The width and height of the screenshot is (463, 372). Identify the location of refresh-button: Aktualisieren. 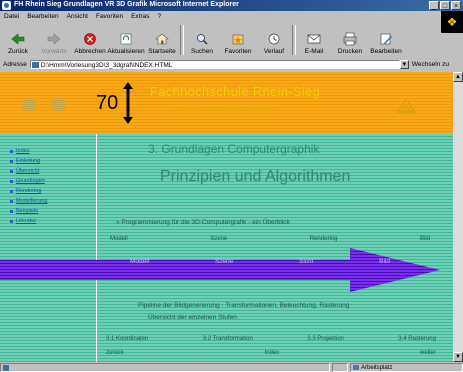
(126, 40).